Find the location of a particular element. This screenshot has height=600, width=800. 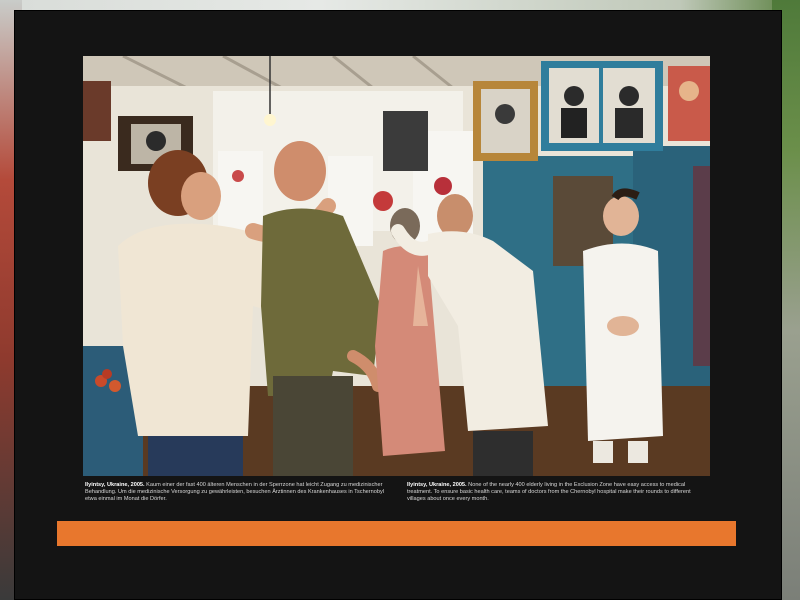

caption-german-place: Ilyintsy, Ukraine, 2005. is located at coordinates (115, 485).